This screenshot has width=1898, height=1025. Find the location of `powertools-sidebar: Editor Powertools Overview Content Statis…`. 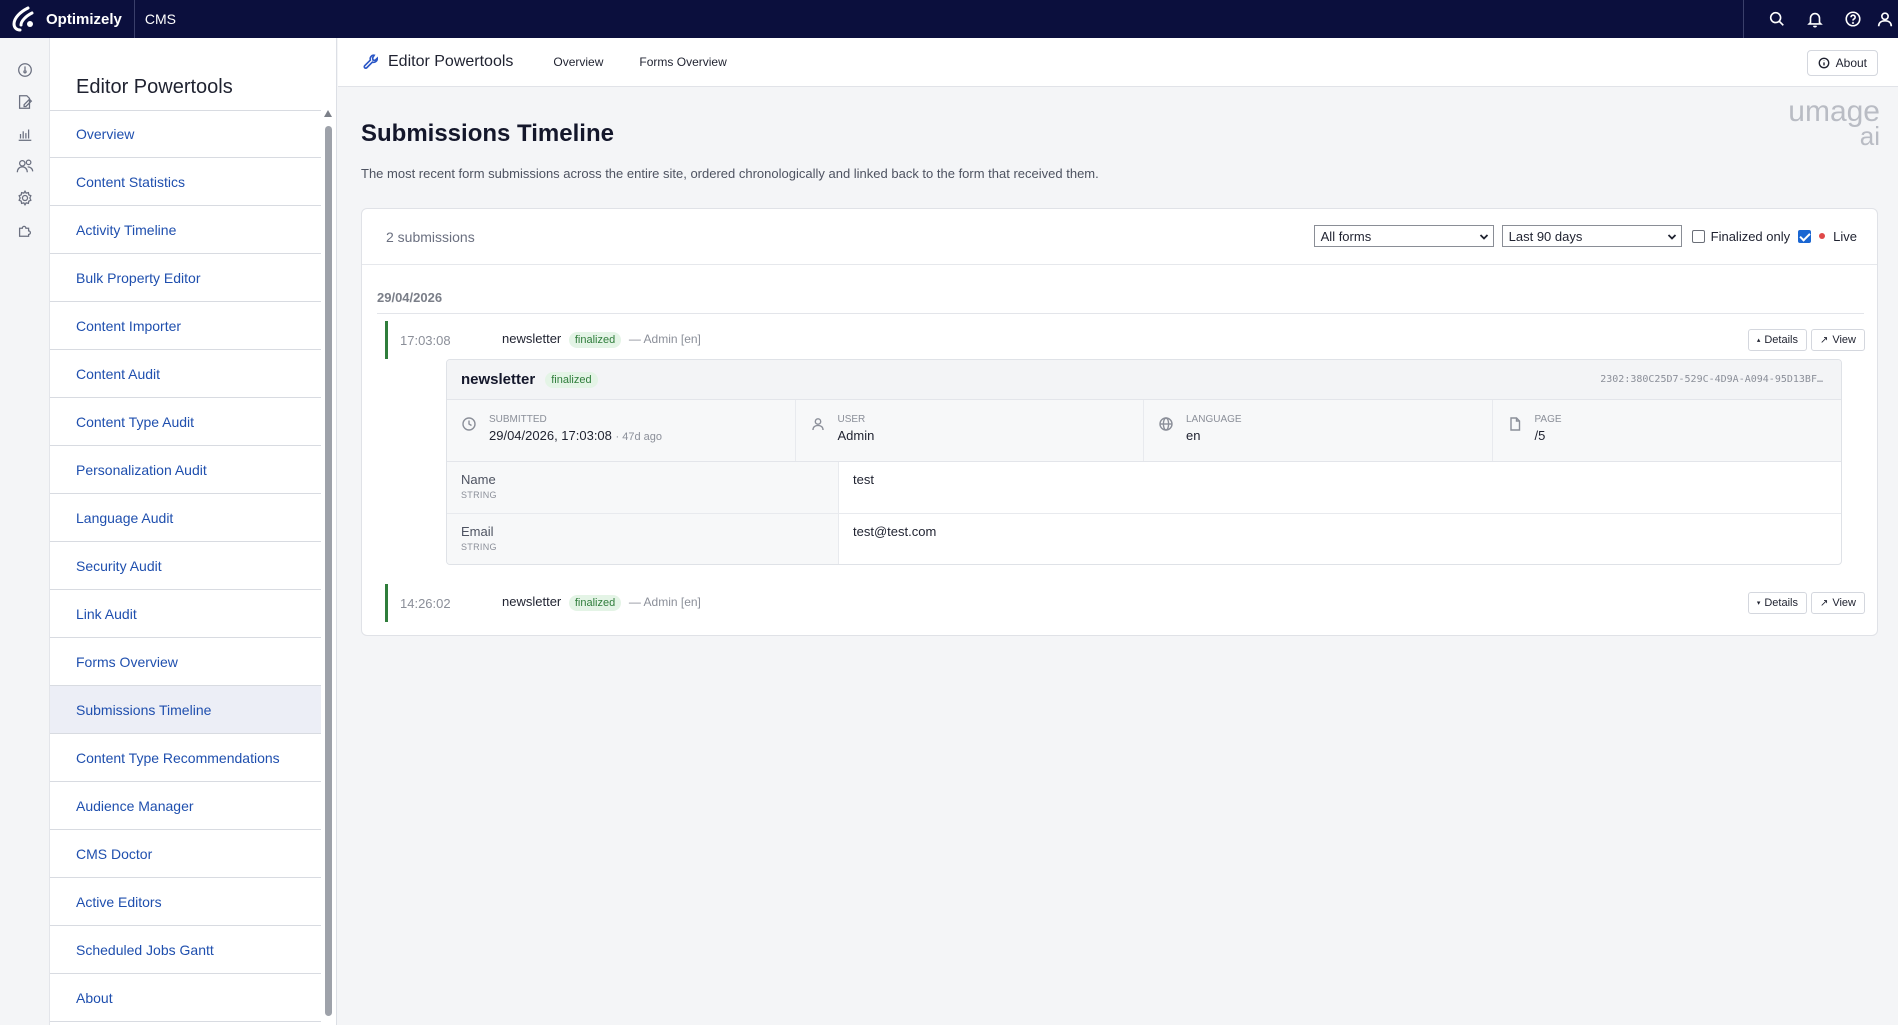

powertools-sidebar: Editor Powertools Overview Content Statis… is located at coordinates (193, 531).